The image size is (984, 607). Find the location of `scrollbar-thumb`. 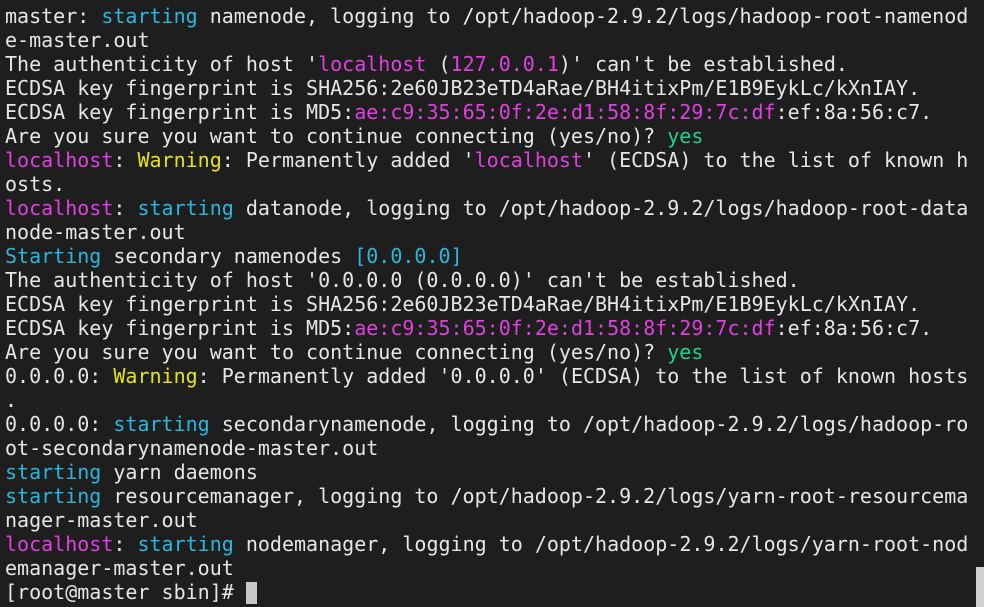

scrollbar-thumb is located at coordinates (980, 587).